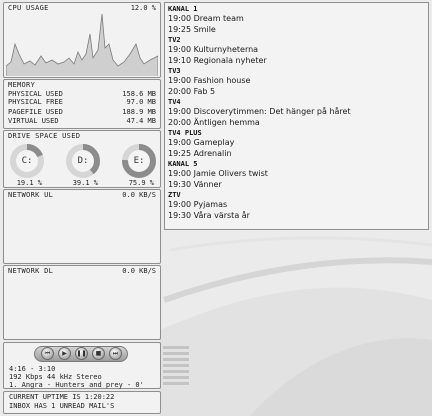 The height and width of the screenshot is (416, 432). I want to click on tv-program: 19:00 Gameplay, so click(296, 142).